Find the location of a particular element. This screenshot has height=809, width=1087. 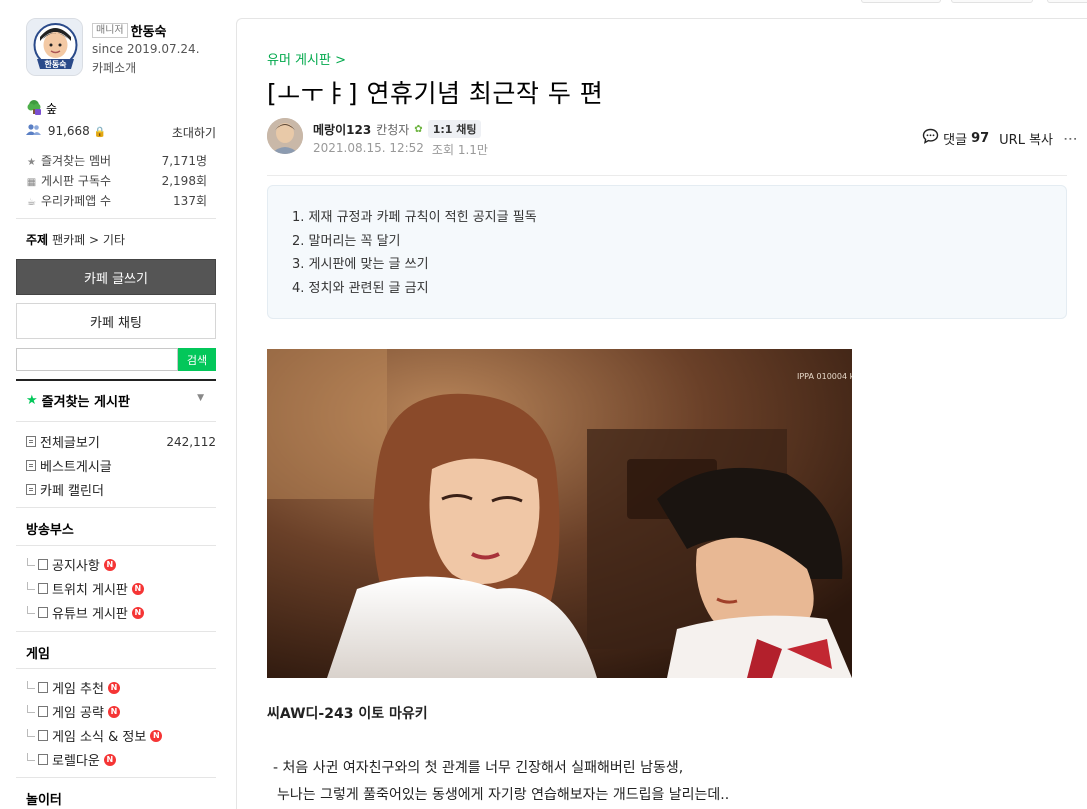

section-title: 방송부스 is located at coordinates (50, 530).